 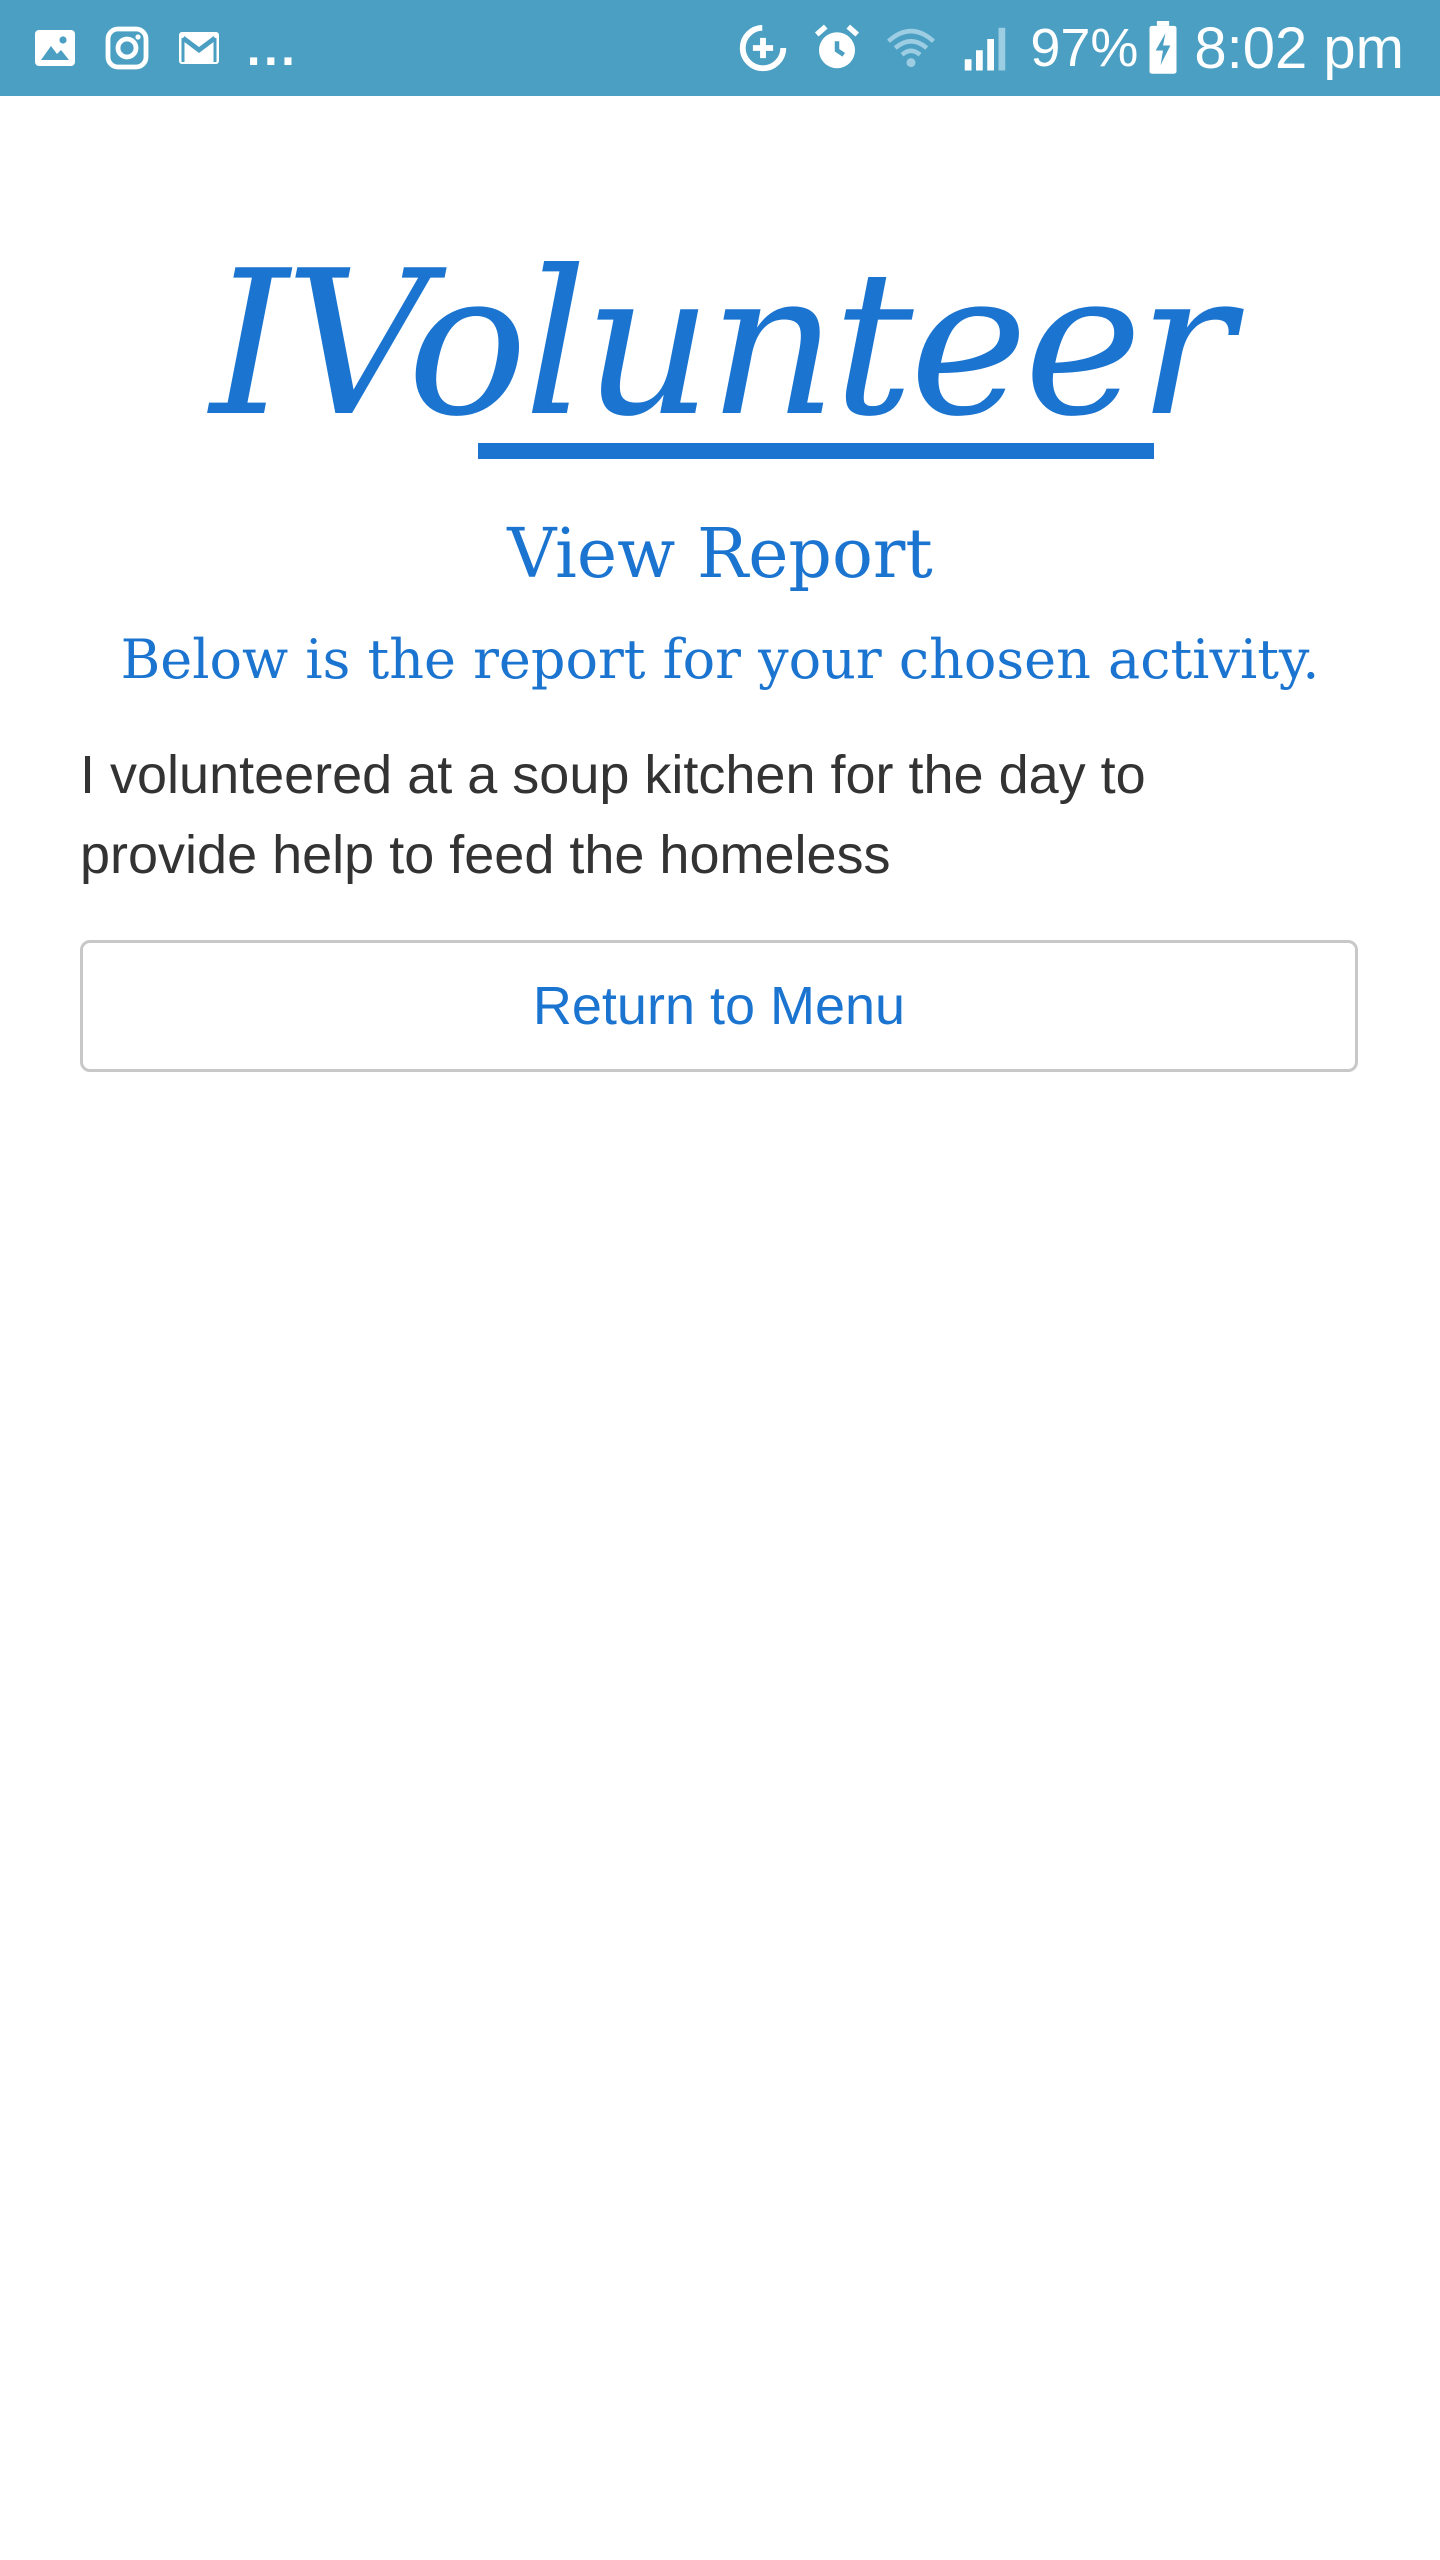 What do you see at coordinates (55, 48) in the screenshot?
I see `gallery-icon` at bounding box center [55, 48].